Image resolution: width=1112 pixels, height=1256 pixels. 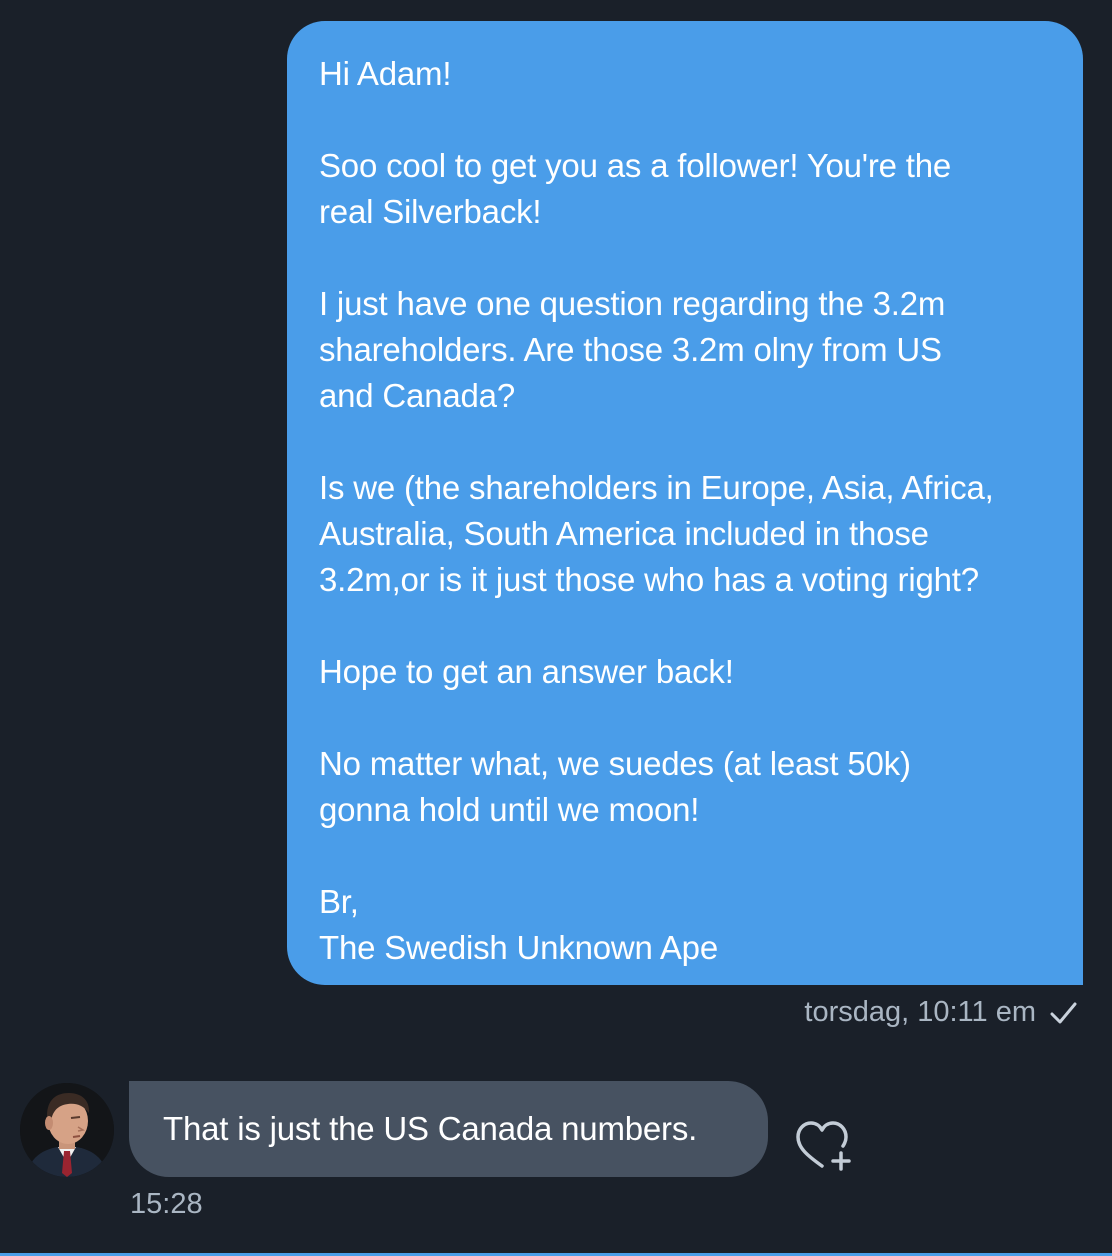 I want to click on add-reaction-button, so click(x=825, y=1146).